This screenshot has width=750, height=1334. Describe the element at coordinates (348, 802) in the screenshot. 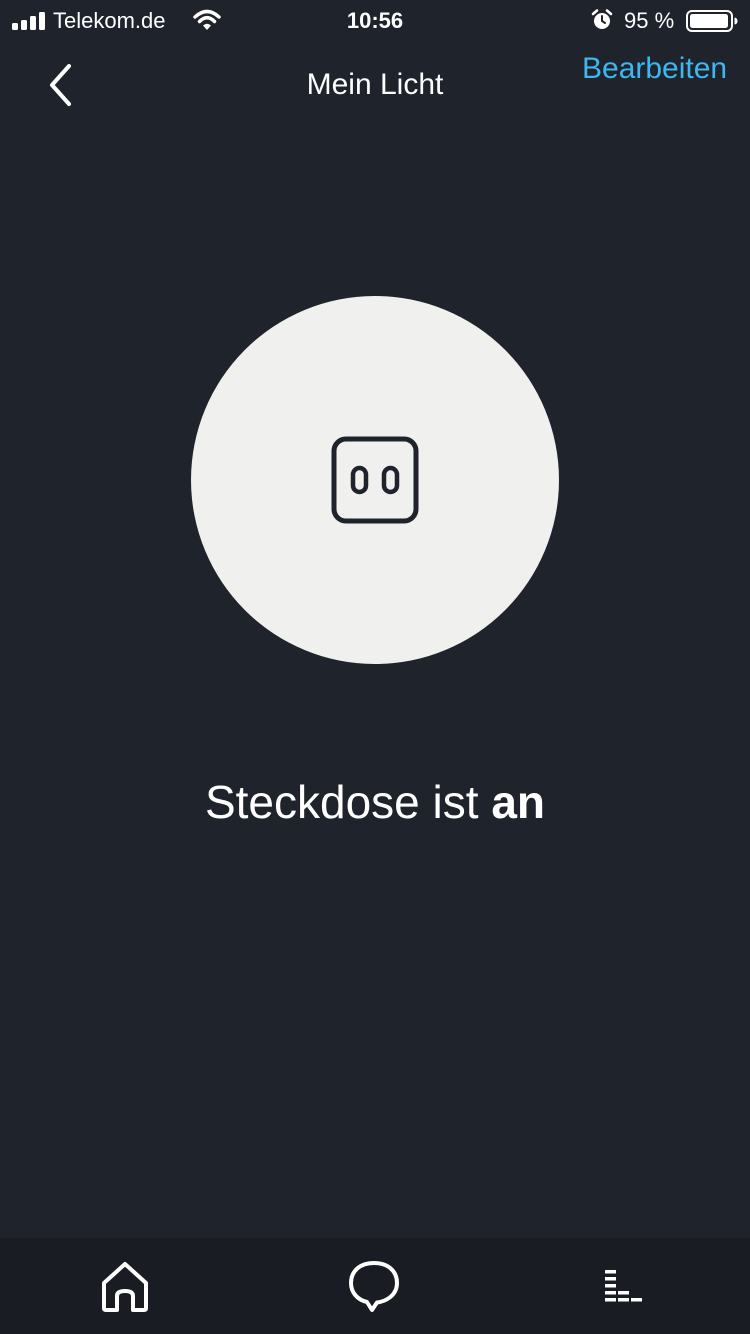

I see `device-status-prefix: Steckdose ist` at that location.